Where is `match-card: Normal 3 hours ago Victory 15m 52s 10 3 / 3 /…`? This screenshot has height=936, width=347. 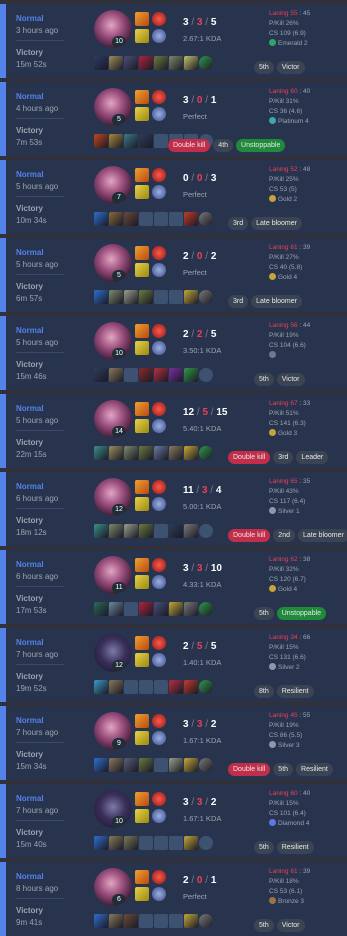
match-card: Normal 3 hours ago Victory 15m 52s 10 3 / 3 /… is located at coordinates (173, 41).